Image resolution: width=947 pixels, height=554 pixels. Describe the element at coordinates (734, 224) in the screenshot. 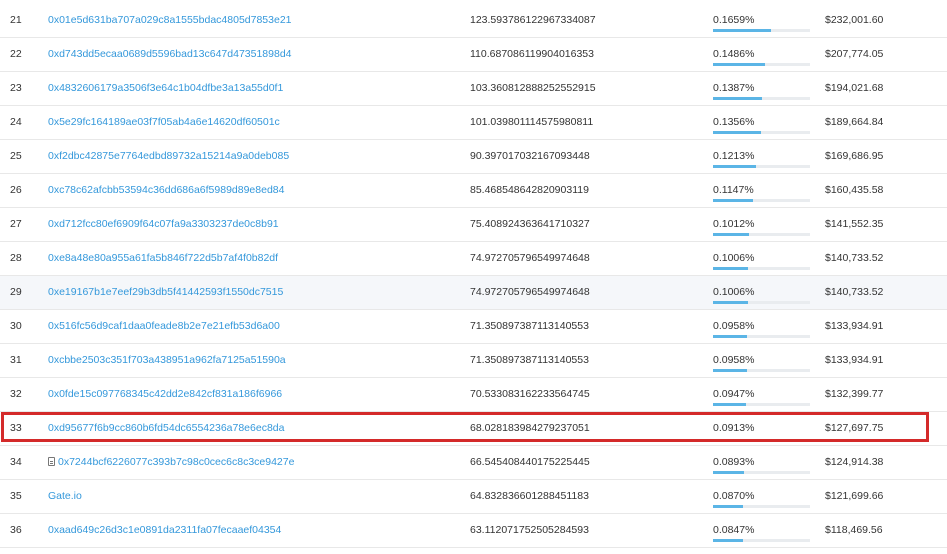

I see `percentage: 0.1012%` at that location.